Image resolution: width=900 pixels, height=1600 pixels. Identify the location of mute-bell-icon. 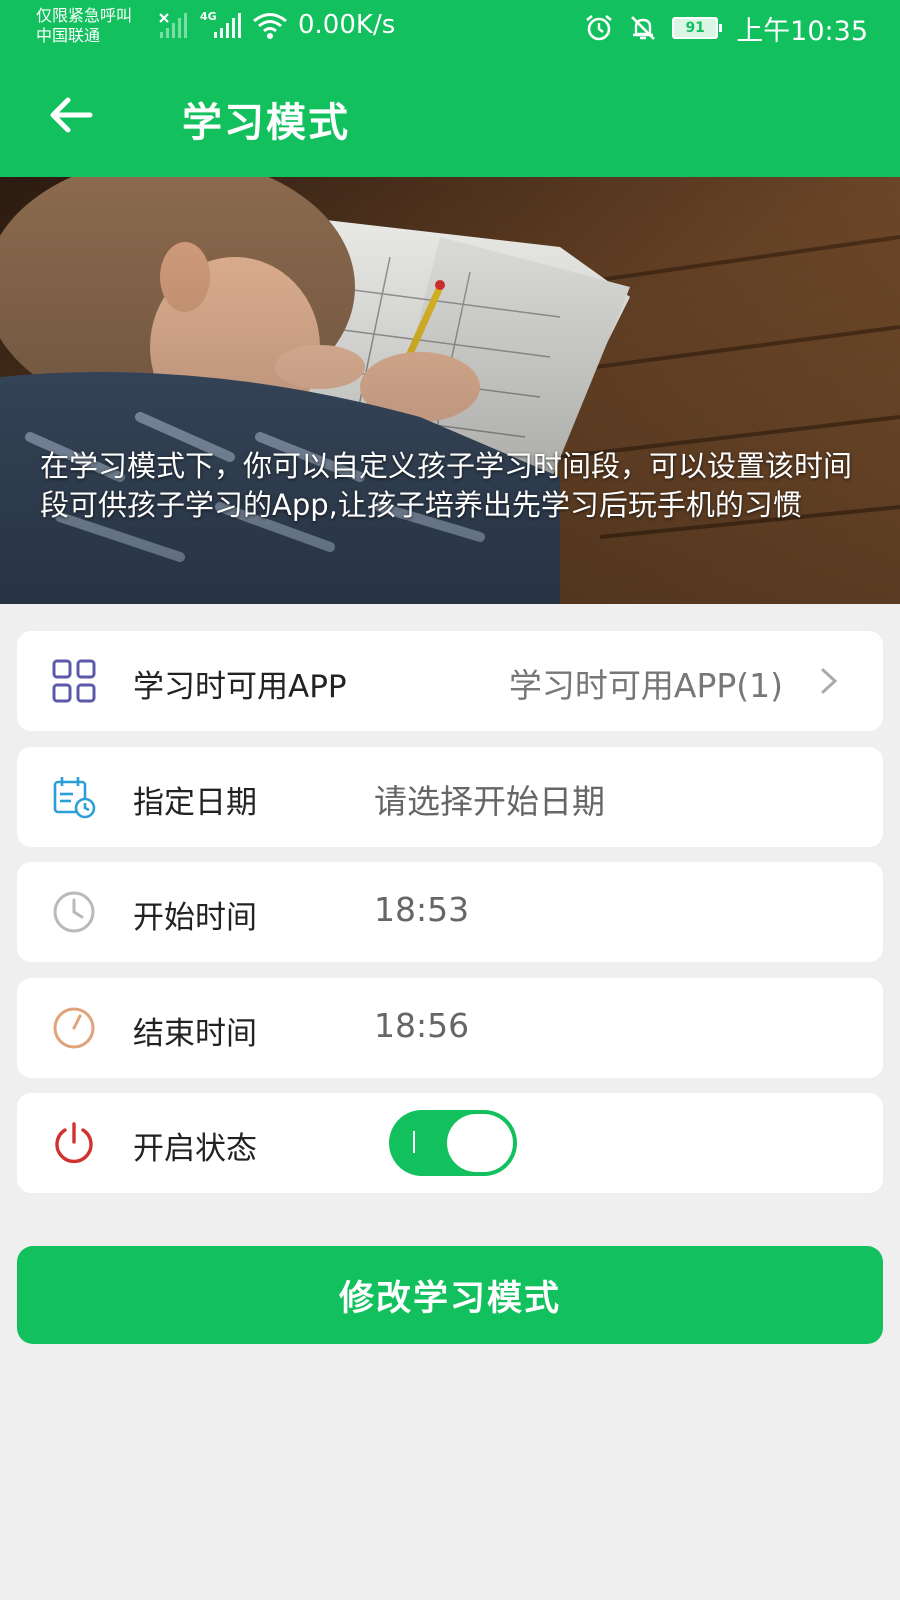
(643, 28).